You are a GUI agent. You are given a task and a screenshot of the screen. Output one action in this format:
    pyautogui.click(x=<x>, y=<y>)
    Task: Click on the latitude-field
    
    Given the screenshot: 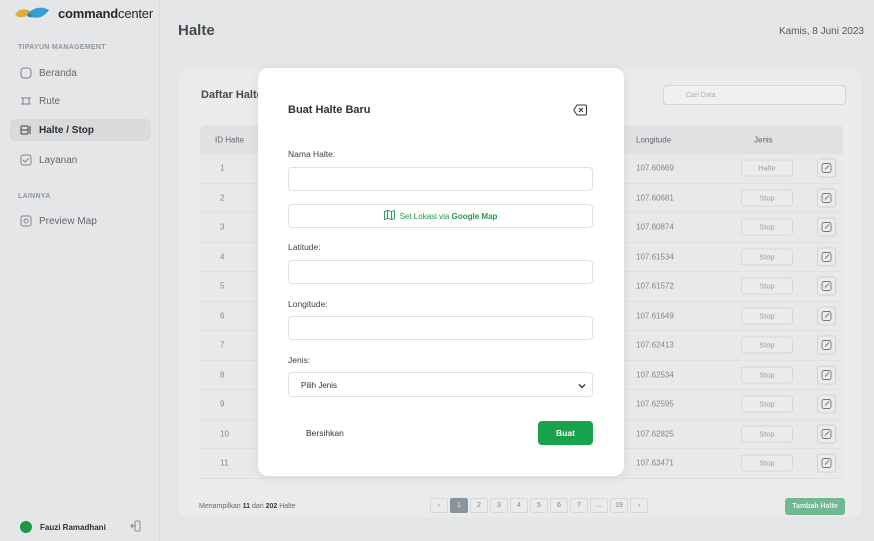 What is the action you would take?
    pyautogui.click(x=440, y=272)
    